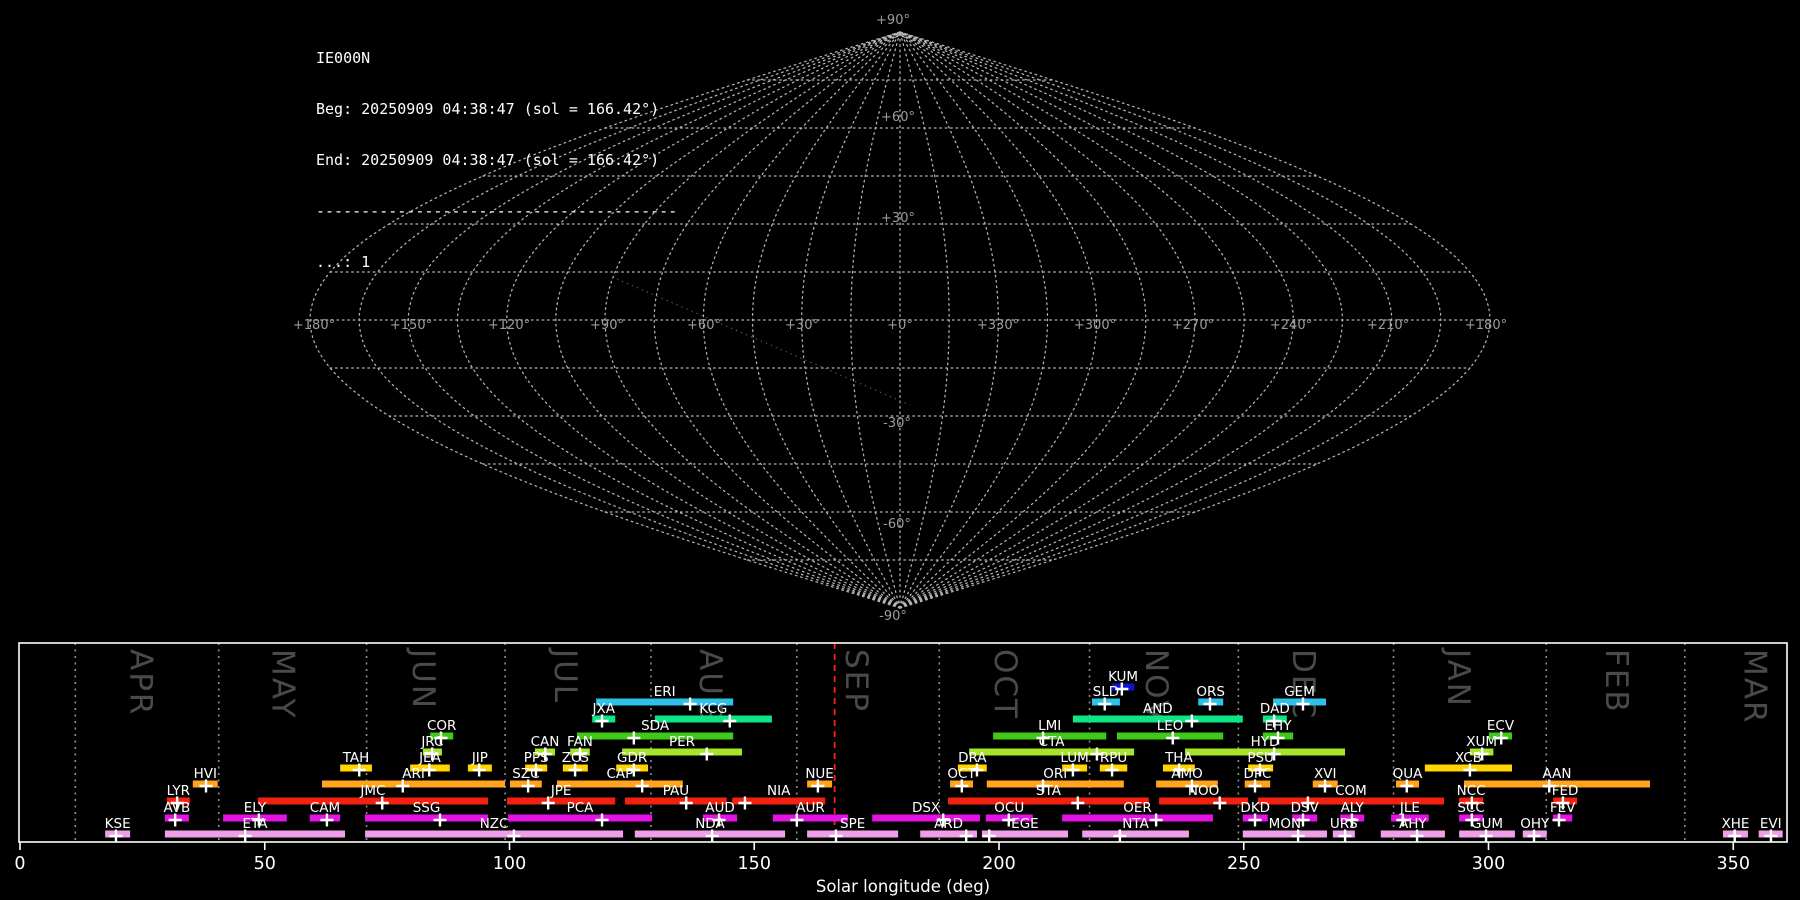 The image size is (1800, 900). Describe the element at coordinates (603, 709) in the screenshot. I see `shower-label-JXA: JXA` at that location.